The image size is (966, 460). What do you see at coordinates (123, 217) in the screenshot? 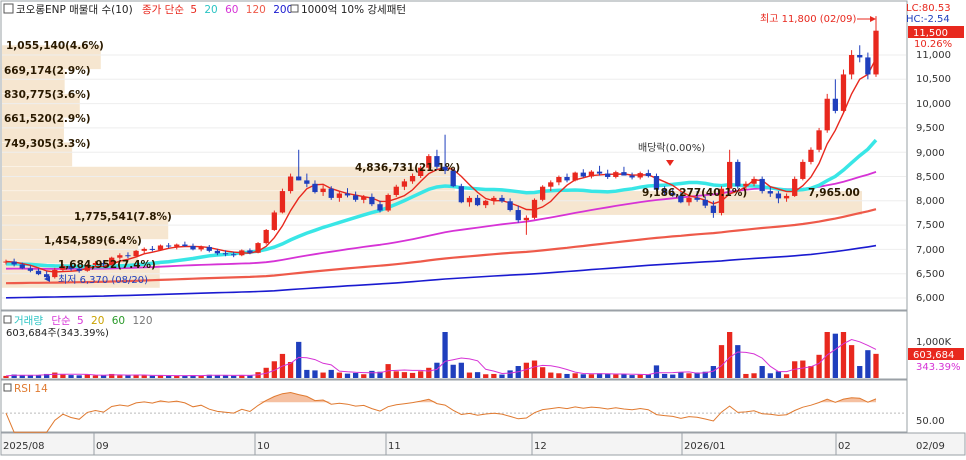
I see `profile-label: 1,775,541(7.8%)` at bounding box center [123, 217].